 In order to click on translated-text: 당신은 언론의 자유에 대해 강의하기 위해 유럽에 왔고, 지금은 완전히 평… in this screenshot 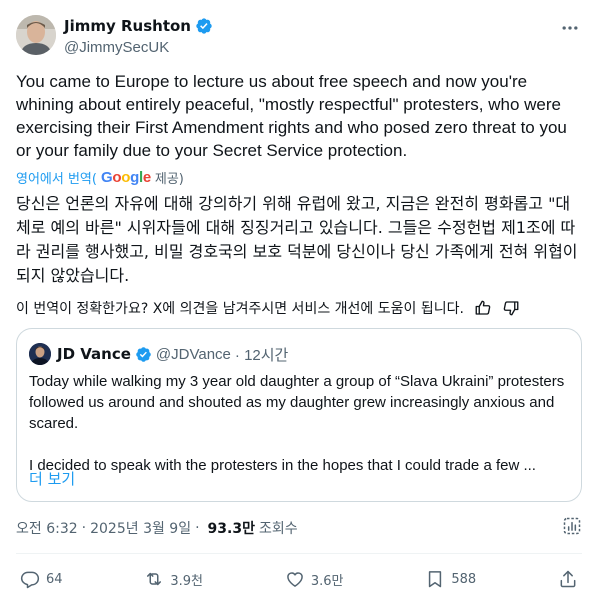, I will do `click(297, 239)`.